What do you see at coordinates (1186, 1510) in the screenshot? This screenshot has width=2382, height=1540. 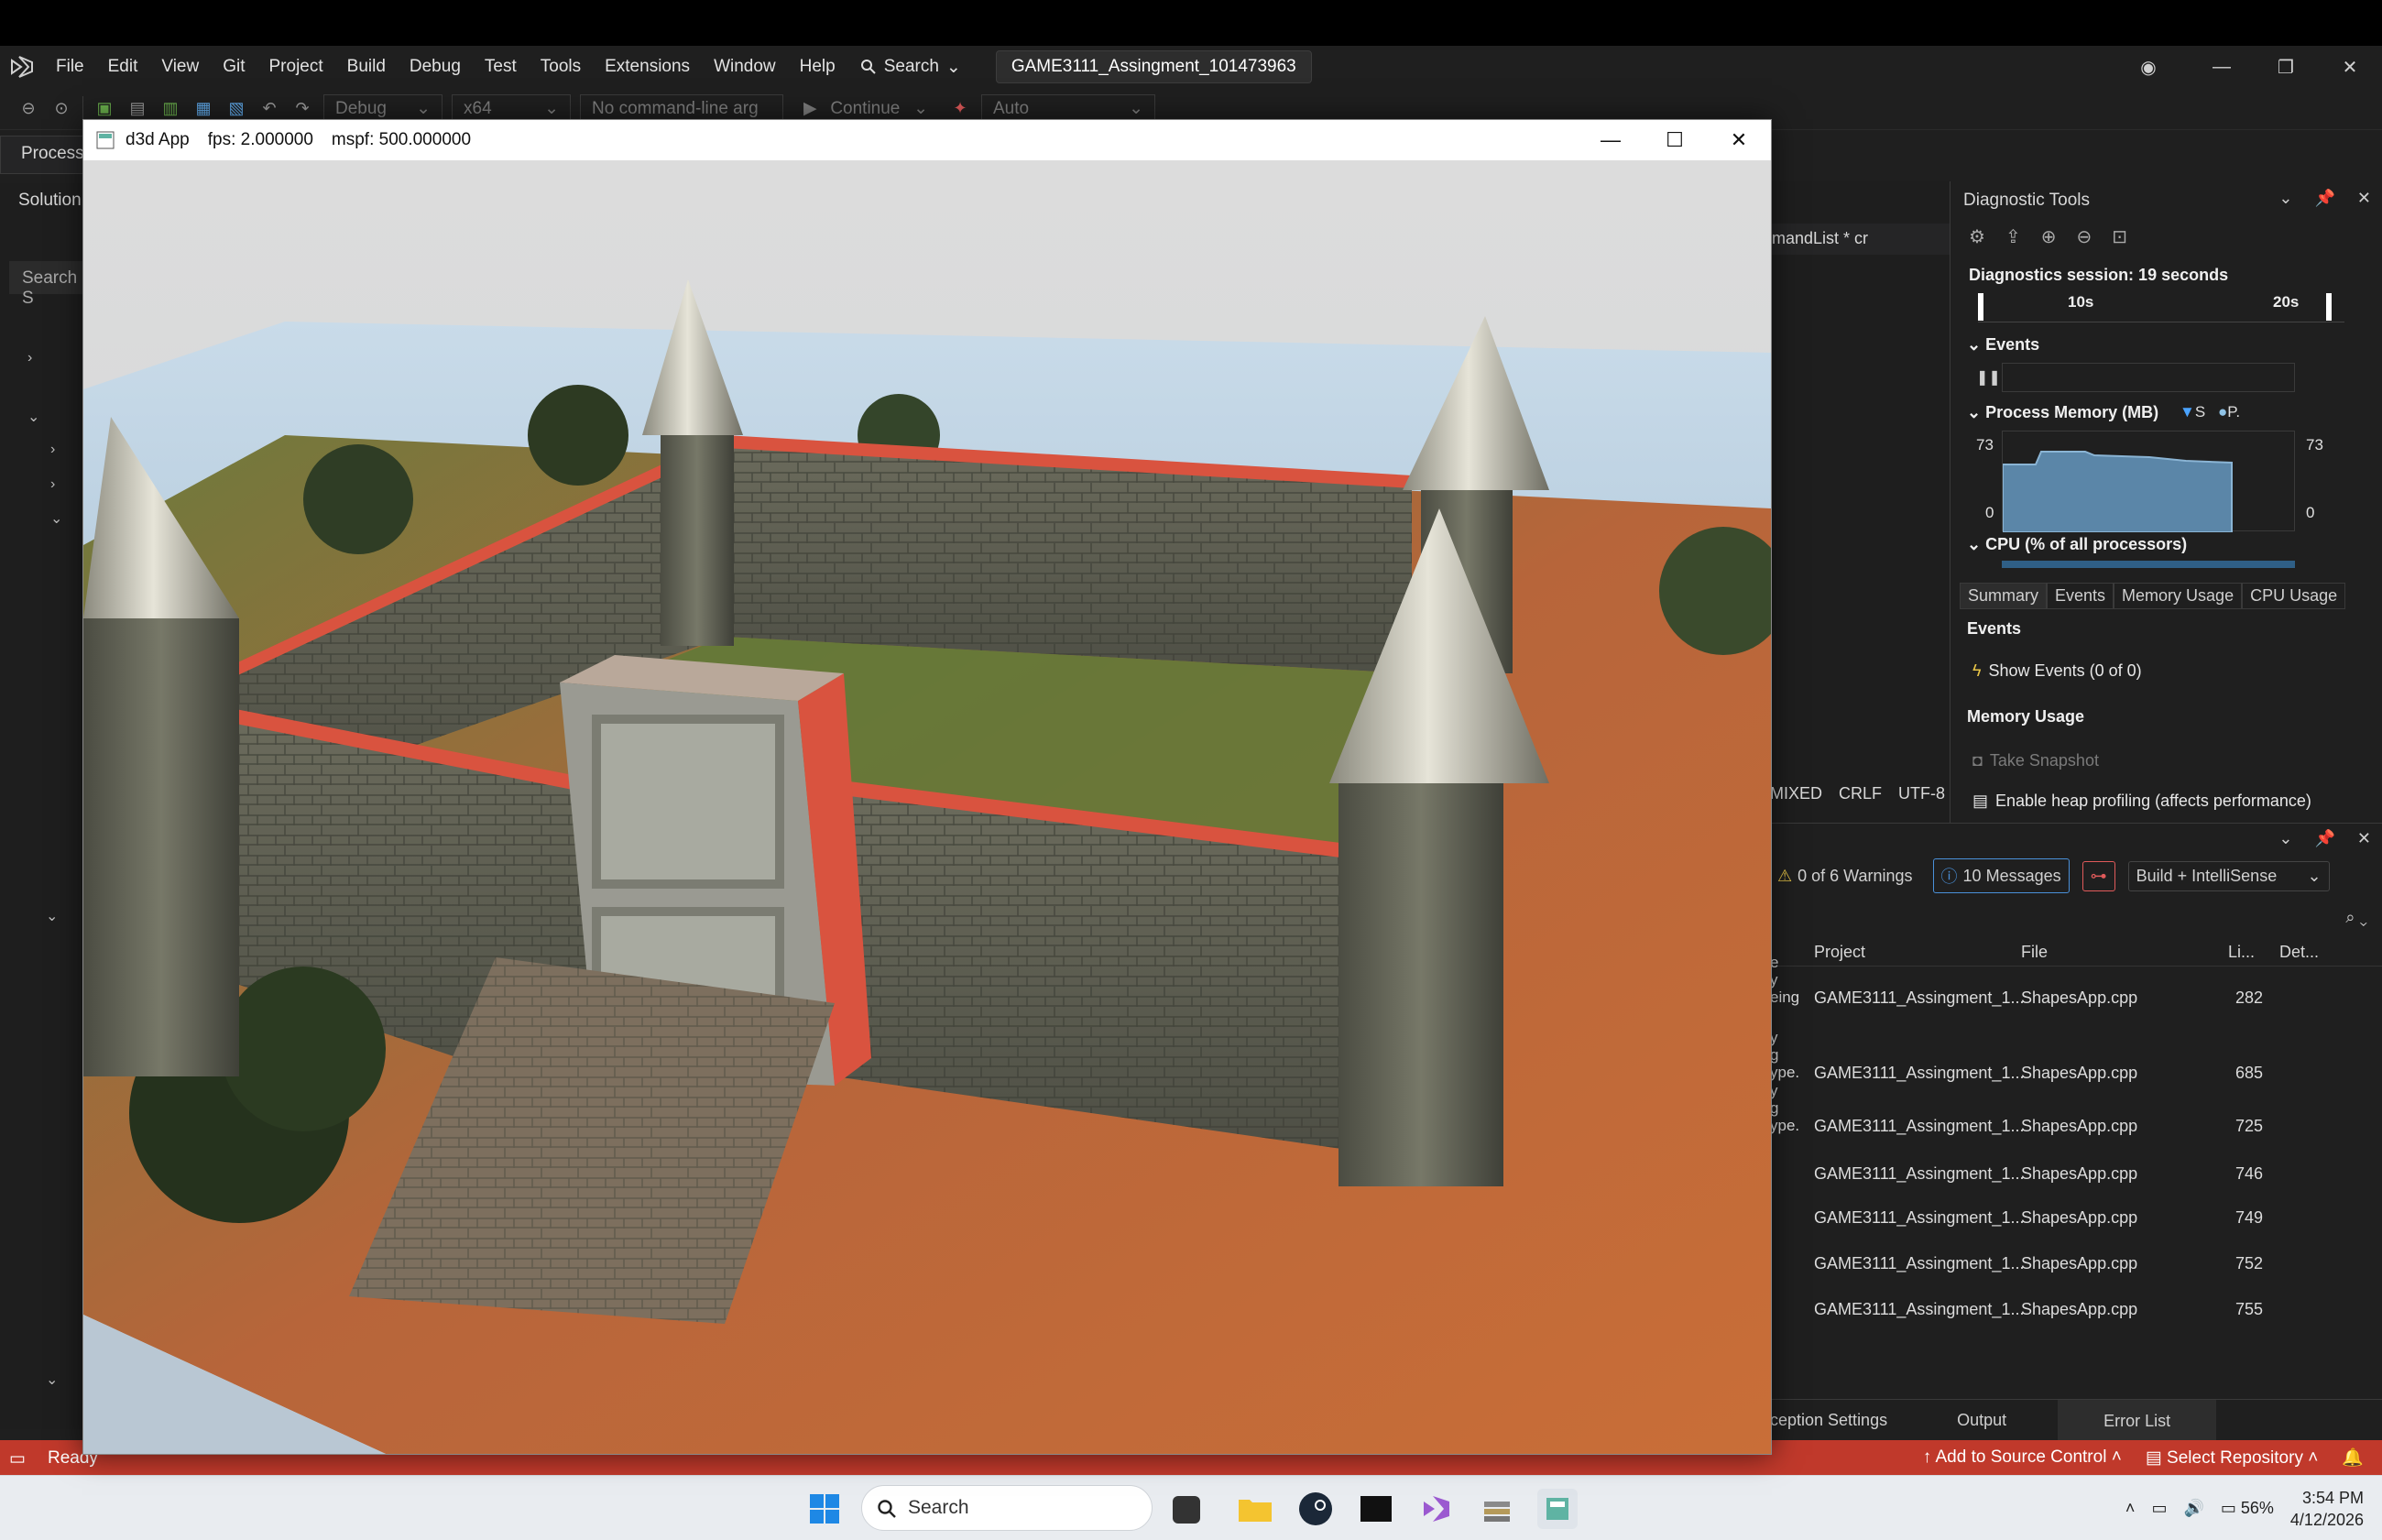 I see `task-view-icon` at bounding box center [1186, 1510].